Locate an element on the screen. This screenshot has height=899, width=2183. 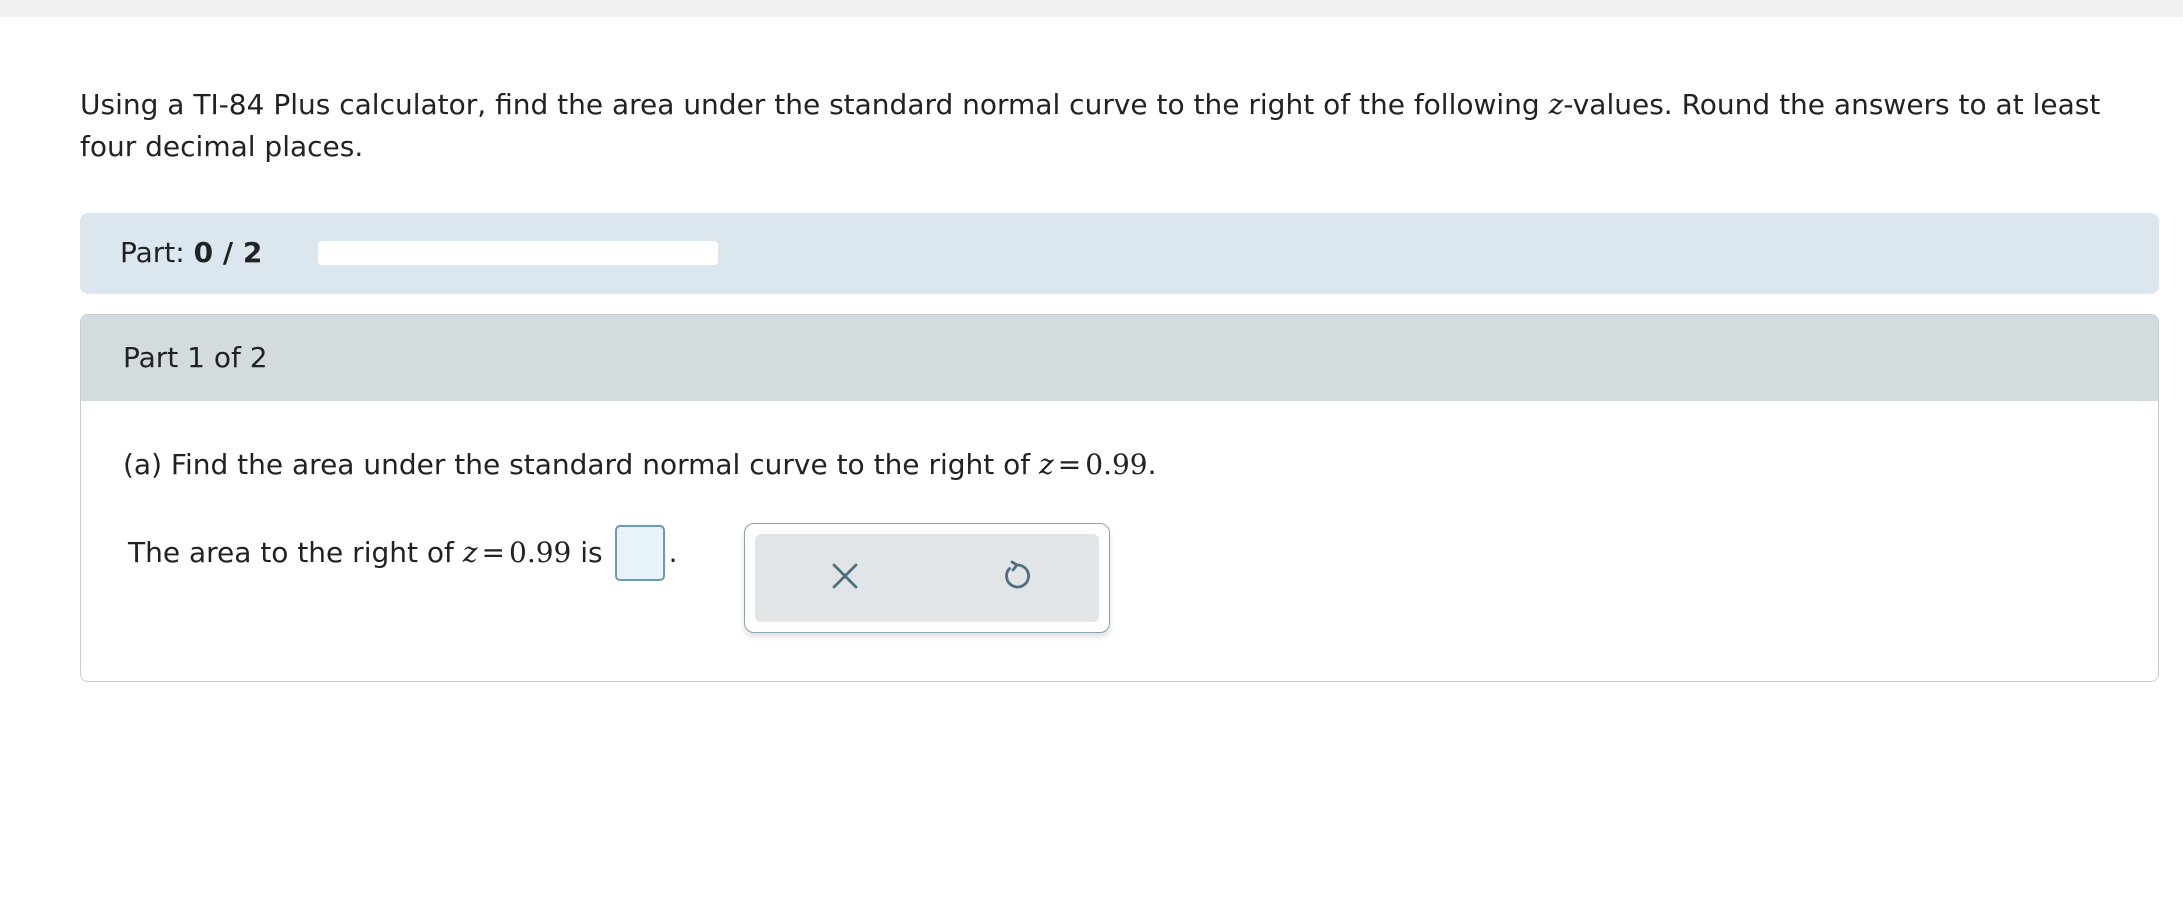
undo-icon is located at coordinates (1017, 578).